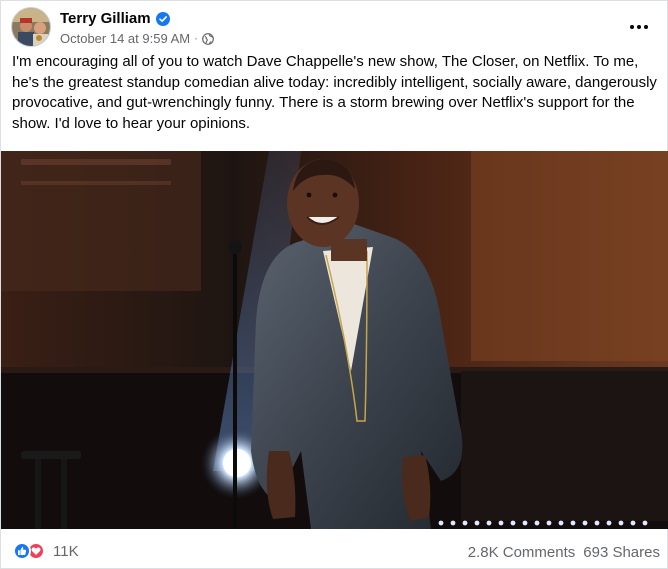 This screenshot has height=569, width=668. What do you see at coordinates (105, 18) in the screenshot?
I see `author-name: Terry Gilliam` at bounding box center [105, 18].